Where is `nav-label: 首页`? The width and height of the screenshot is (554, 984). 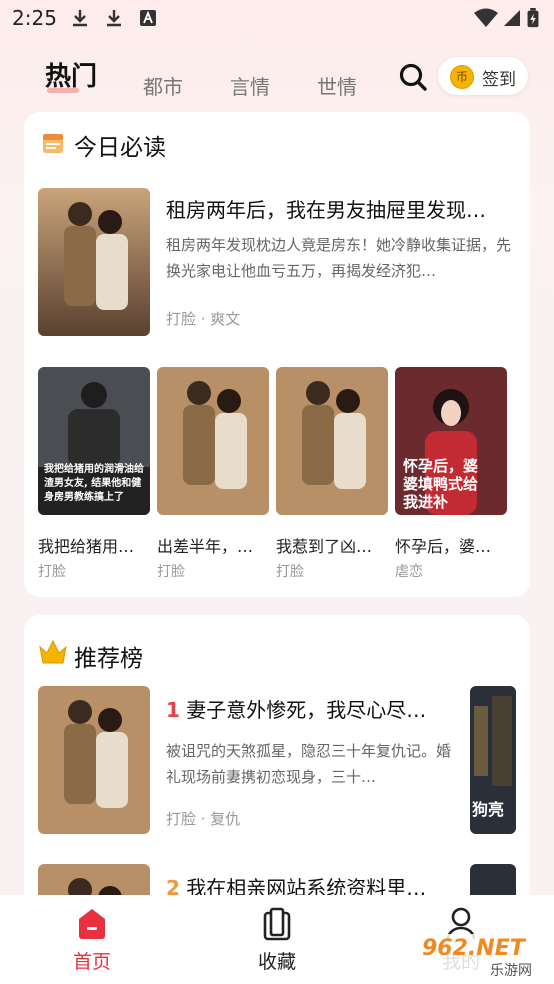
nav-label: 首页 is located at coordinates (92, 962).